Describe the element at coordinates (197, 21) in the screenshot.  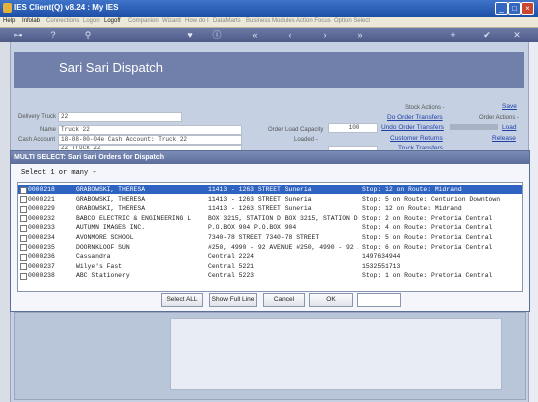
I see `menu-how-do-i: How do I` at that location.